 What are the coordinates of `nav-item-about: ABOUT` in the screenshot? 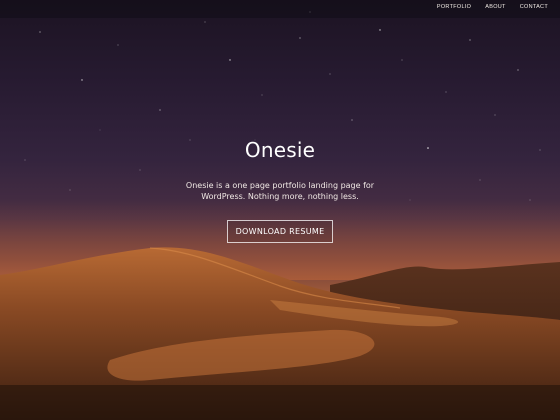 It's located at (495, 7).